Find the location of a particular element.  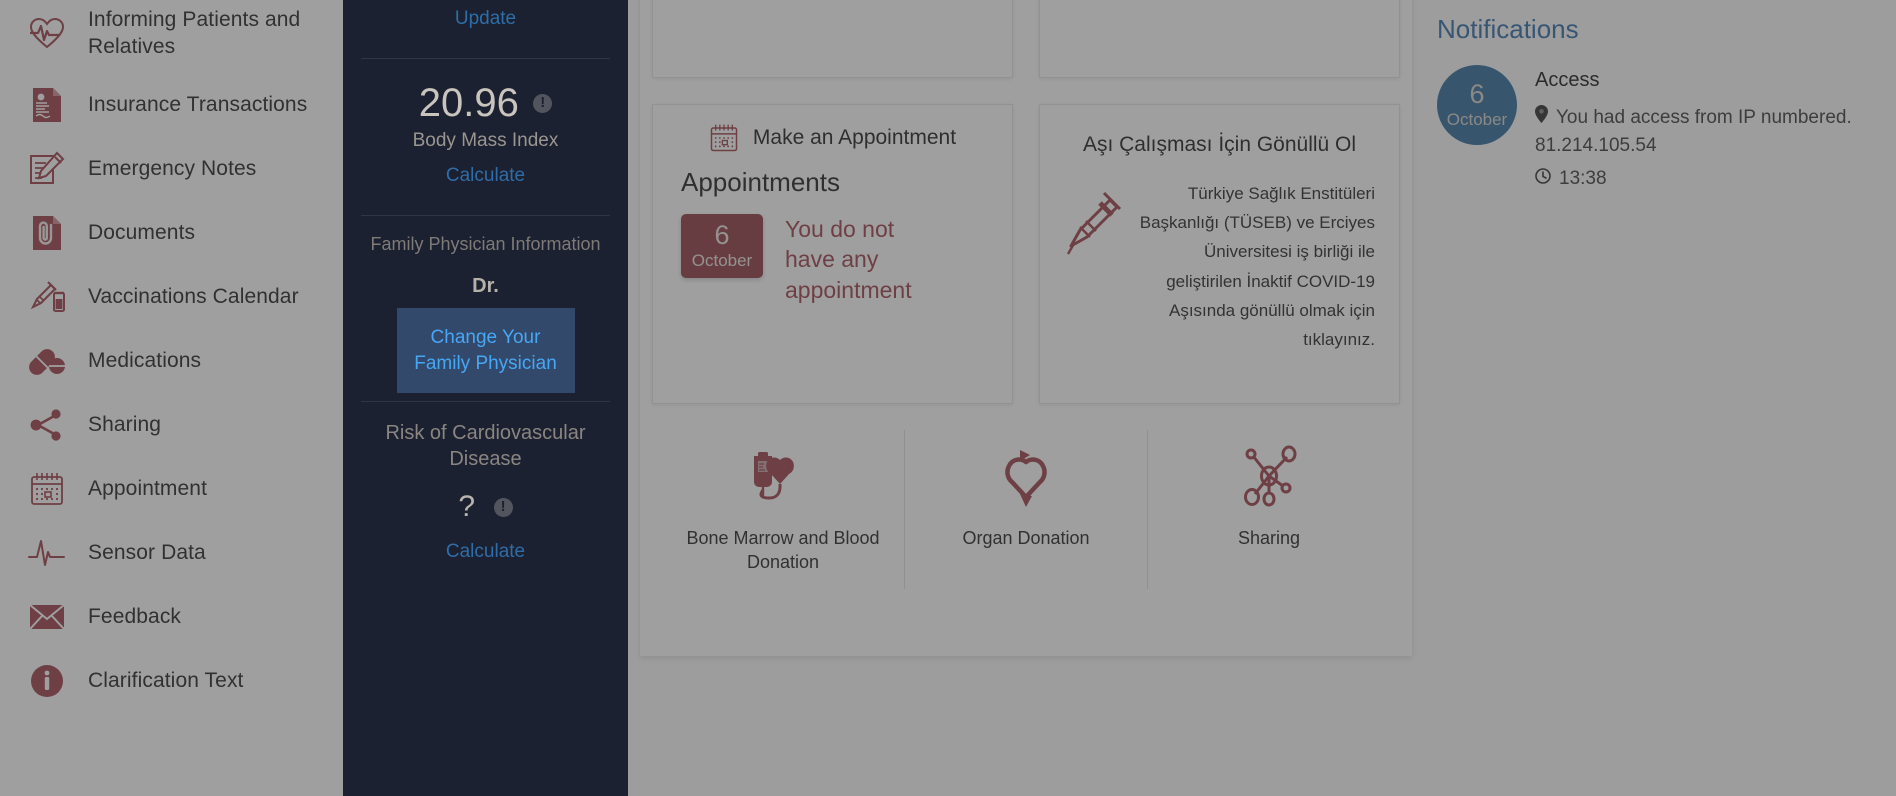

sidebar-item-documents: Documents is located at coordinates (171, 233).